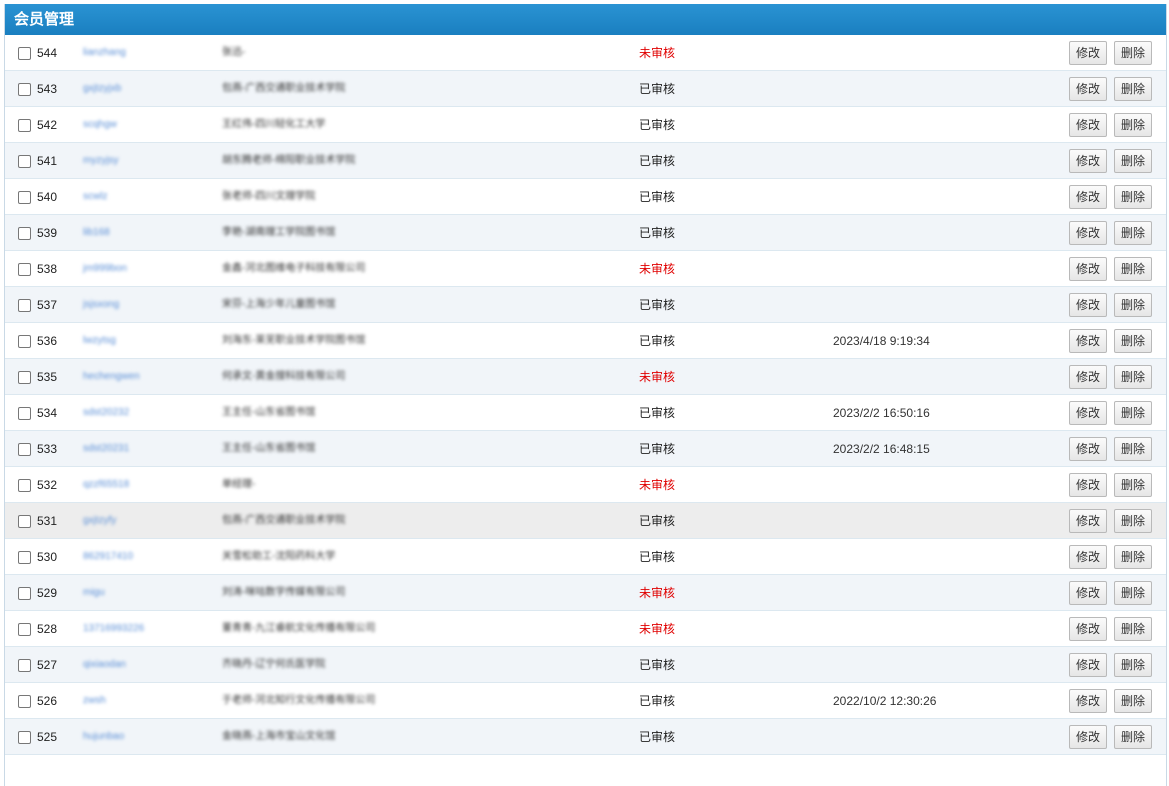 This screenshot has width=1169, height=786. Describe the element at coordinates (106, 449) in the screenshot. I see `username-link: sdst20231` at that location.